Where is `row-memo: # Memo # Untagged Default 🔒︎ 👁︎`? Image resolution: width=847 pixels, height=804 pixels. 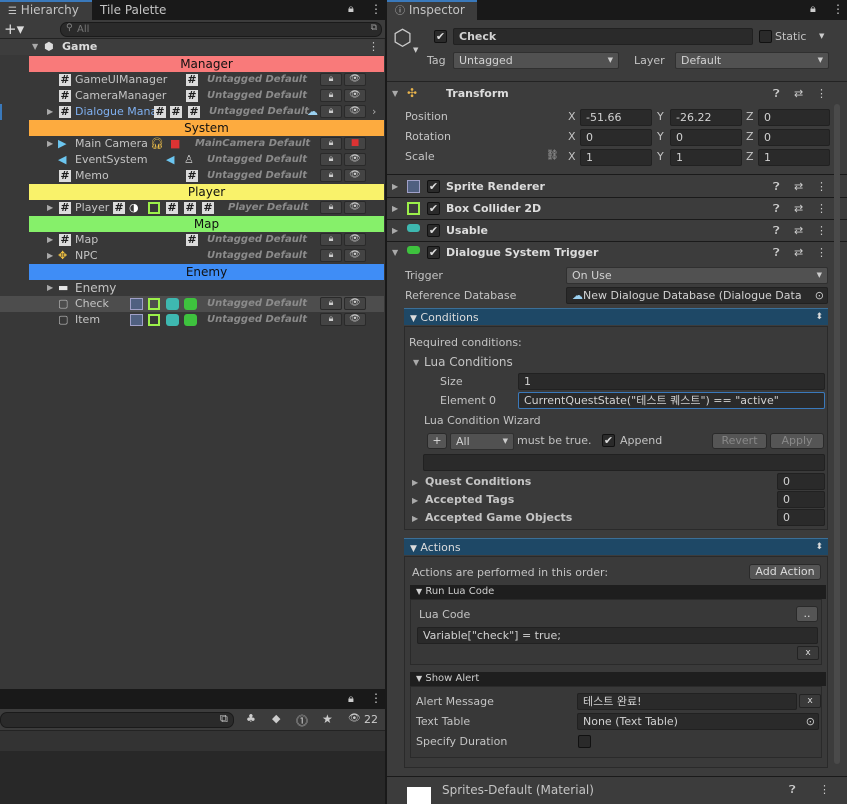
row-memo: # Memo # Untagged Default 🔒︎ 👁︎ is located at coordinates (192, 176).